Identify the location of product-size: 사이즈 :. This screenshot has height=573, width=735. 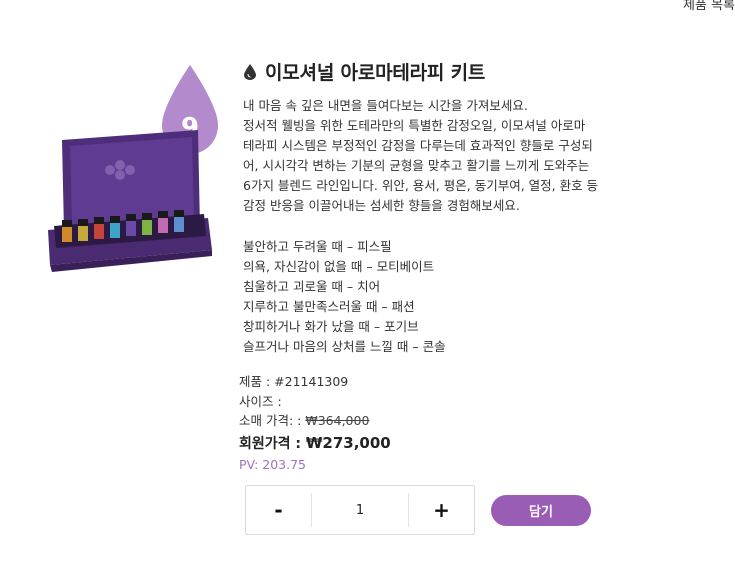
(260, 401).